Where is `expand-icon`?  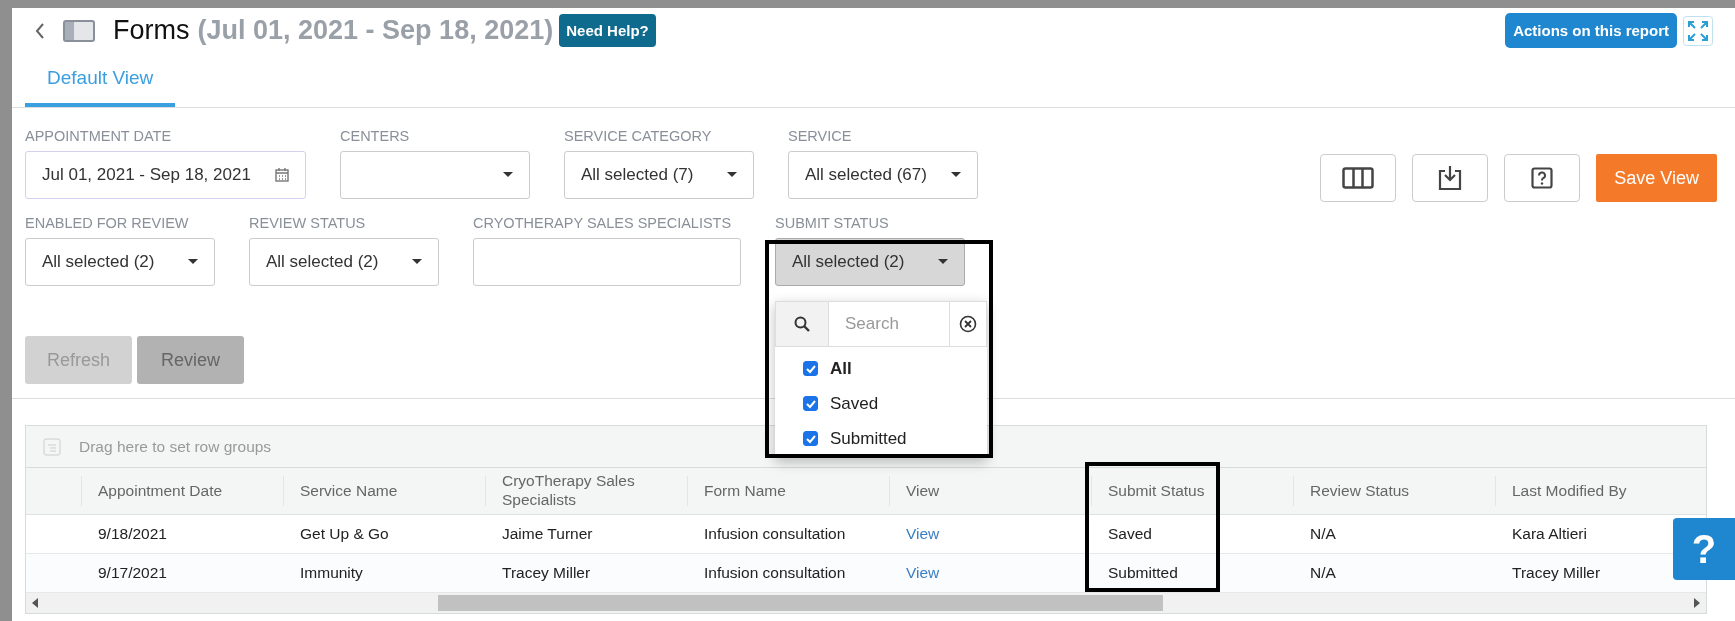
expand-icon is located at coordinates (1698, 30).